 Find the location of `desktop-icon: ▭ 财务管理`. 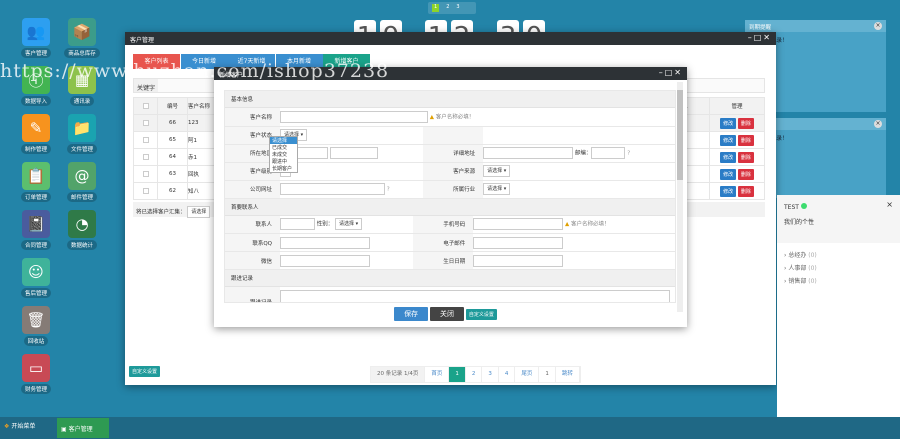

desktop-icon: ▭ 财务管理 is located at coordinates (36, 374).